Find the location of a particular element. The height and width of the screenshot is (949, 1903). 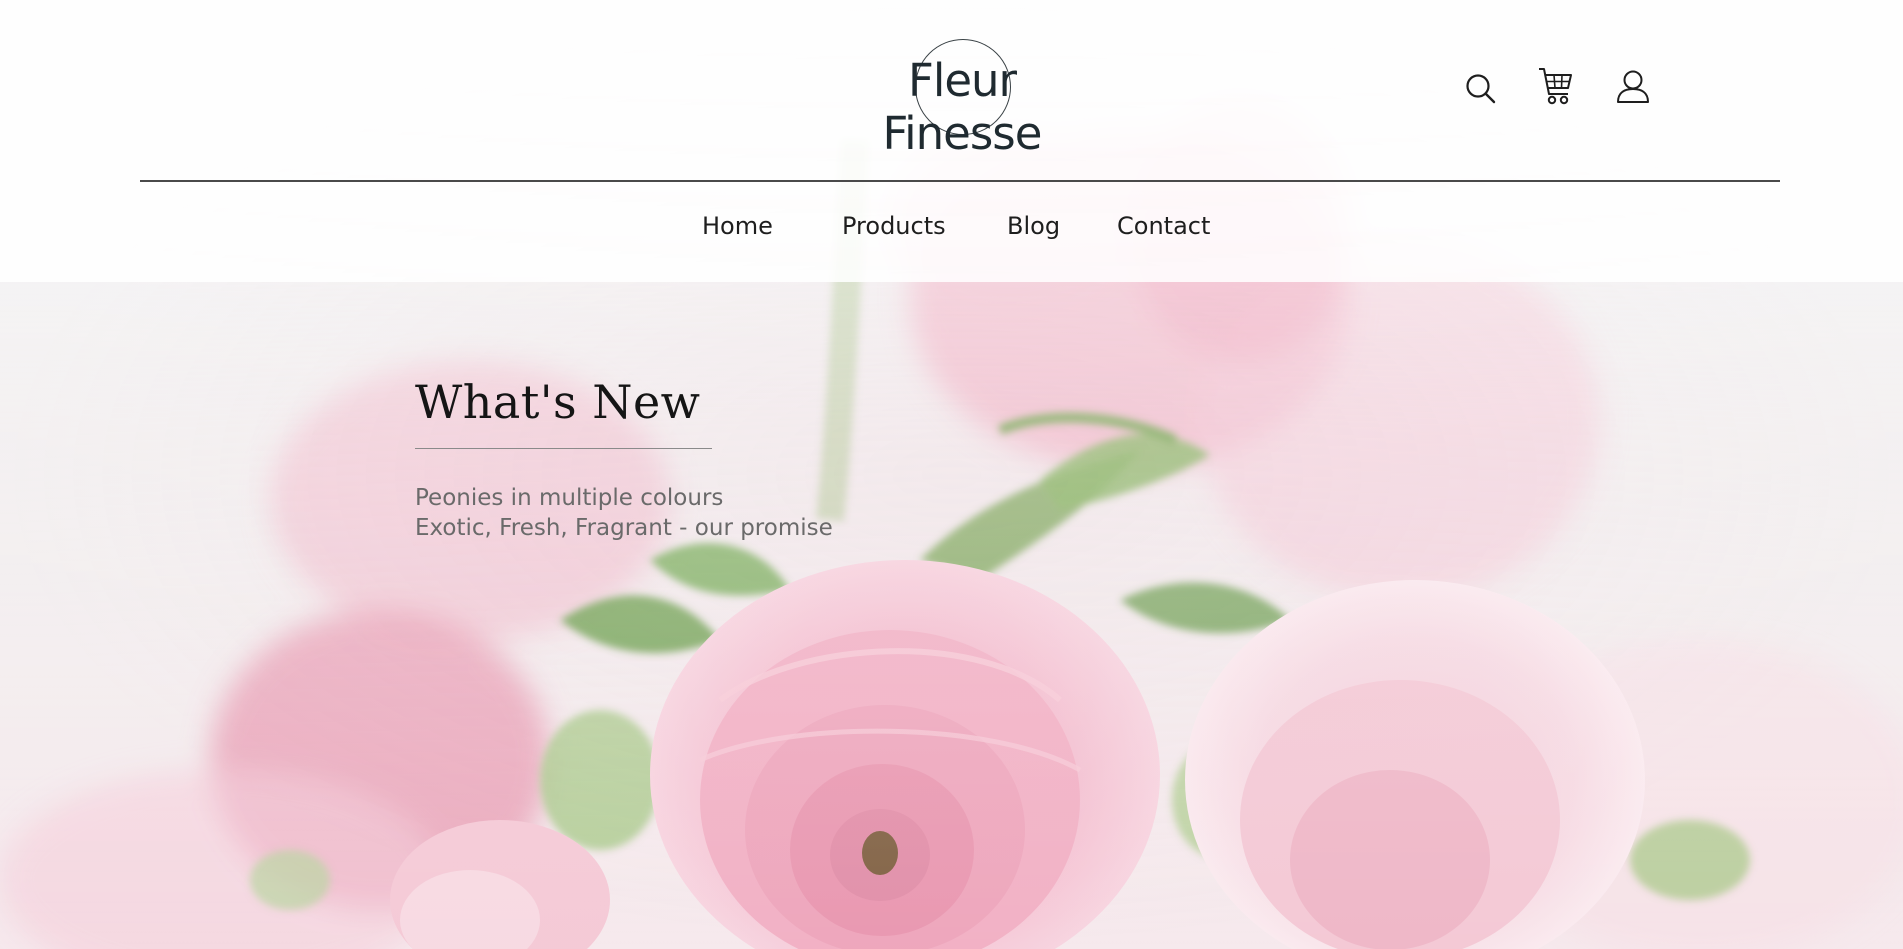

main-nav: Home Products Blog Contact is located at coordinates (951, 232).